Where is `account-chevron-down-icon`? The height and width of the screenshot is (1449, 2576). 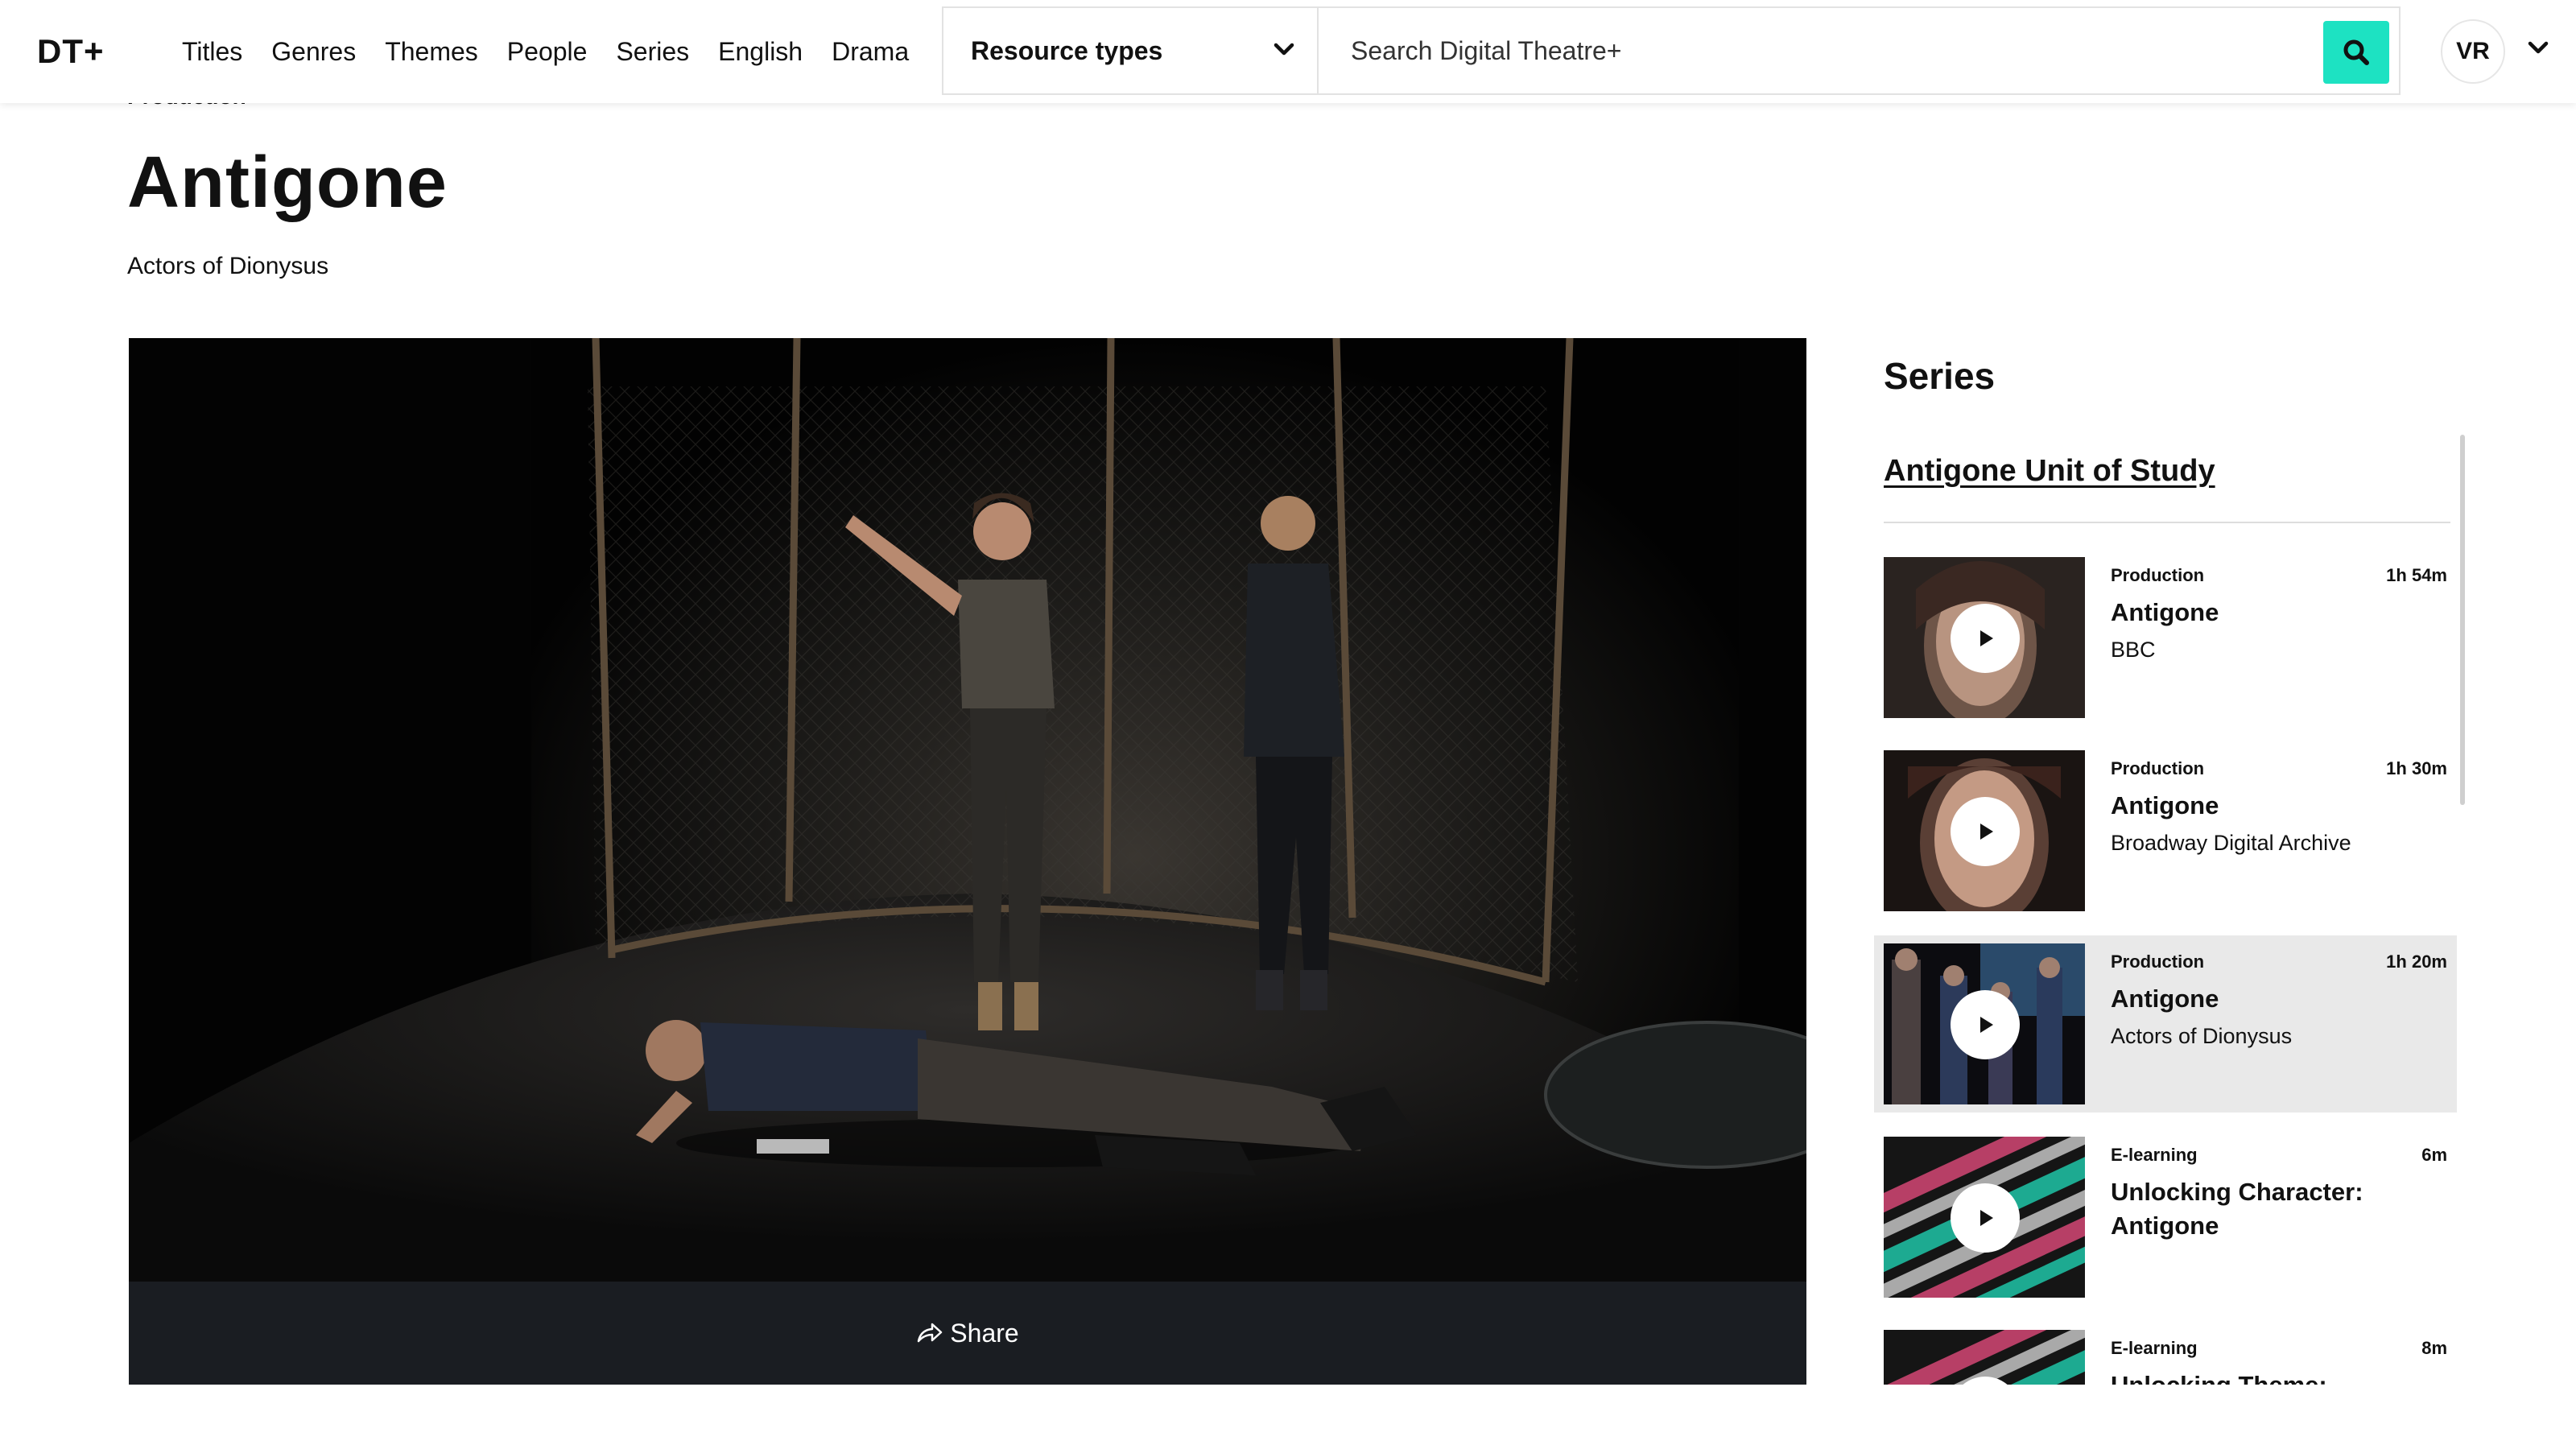
account-chevron-down-icon is located at coordinates (2538, 47).